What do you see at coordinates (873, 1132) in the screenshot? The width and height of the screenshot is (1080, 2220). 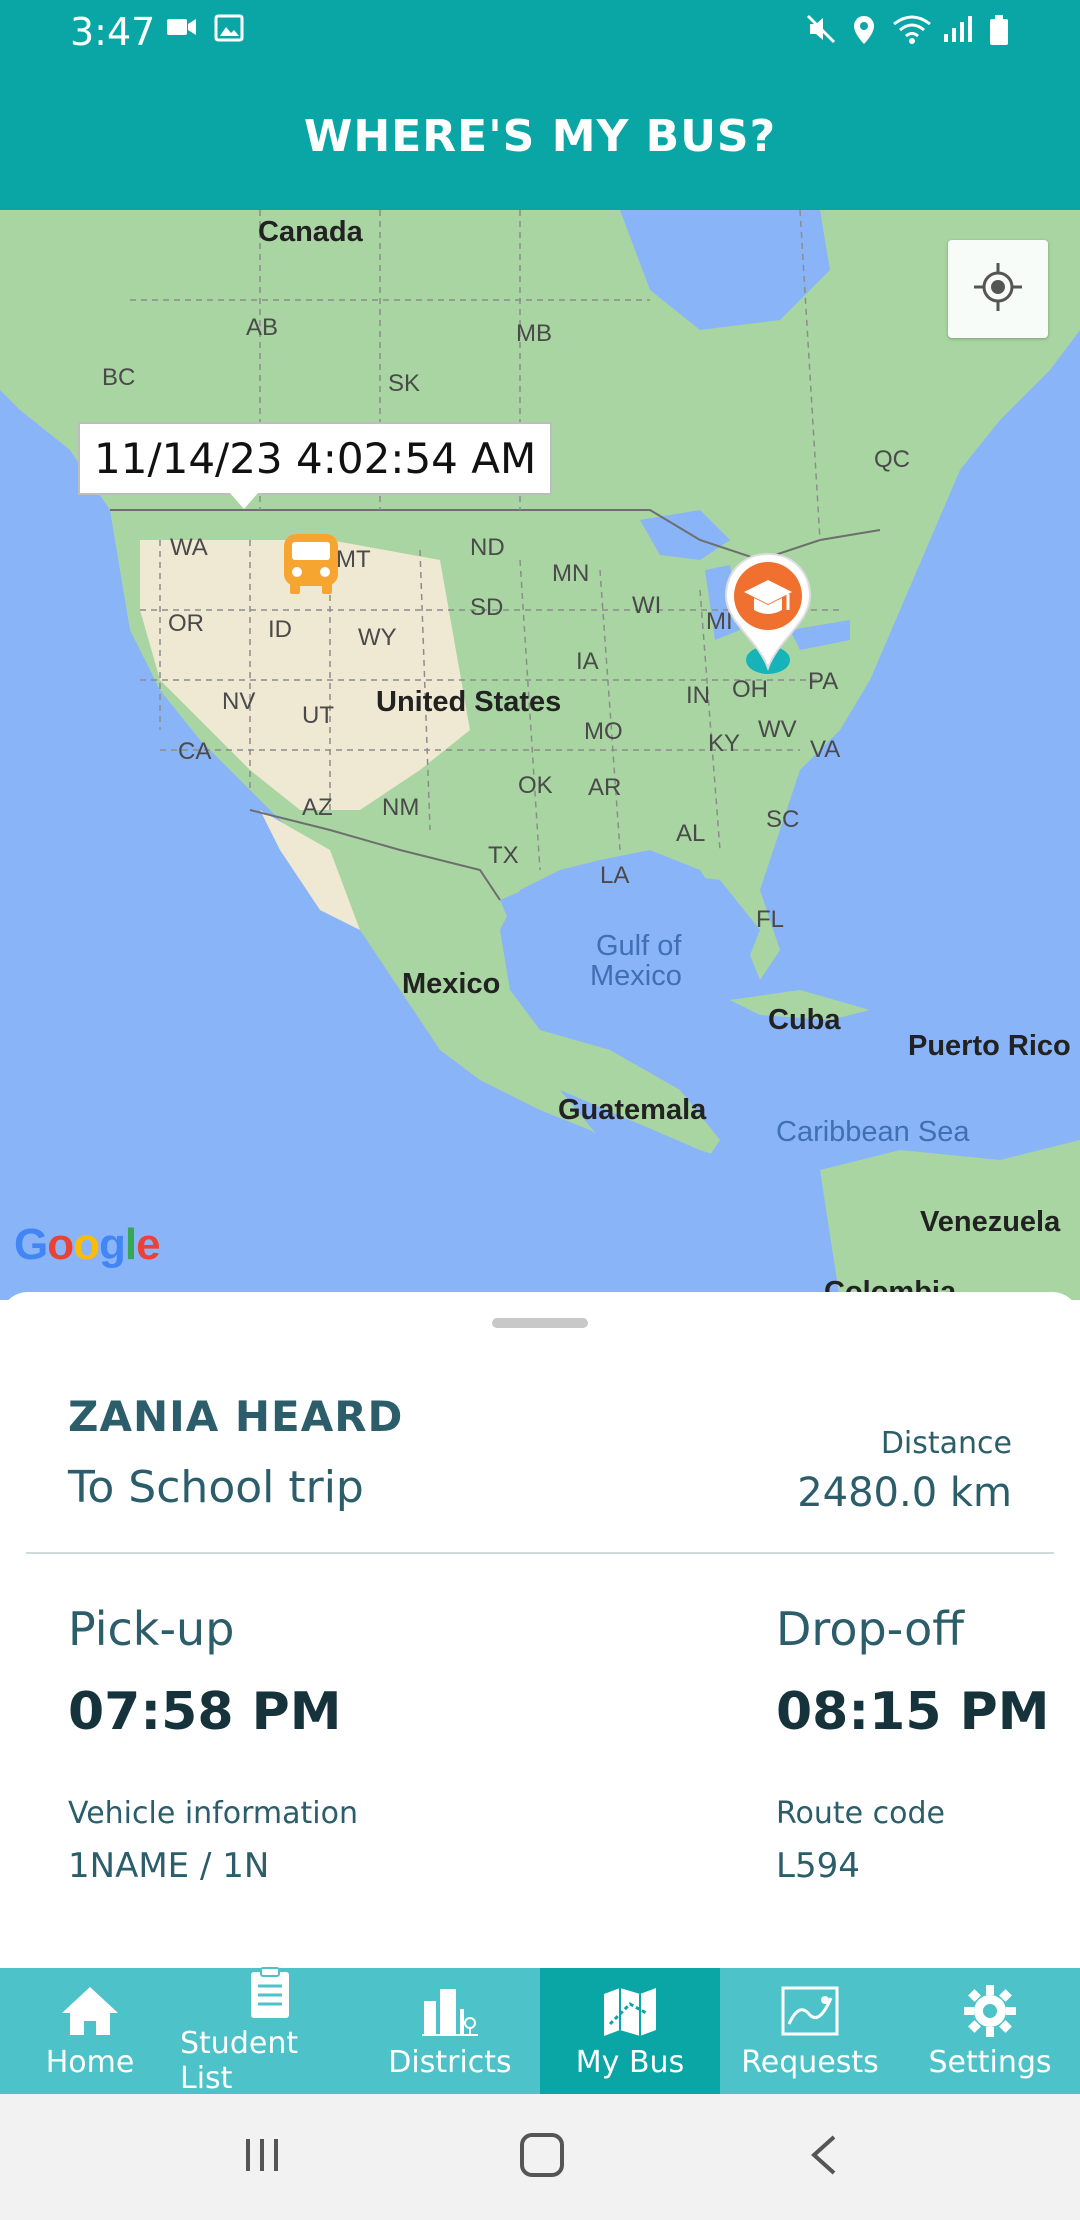 I see `map-label-caribbean: Caribbean Sea` at bounding box center [873, 1132].